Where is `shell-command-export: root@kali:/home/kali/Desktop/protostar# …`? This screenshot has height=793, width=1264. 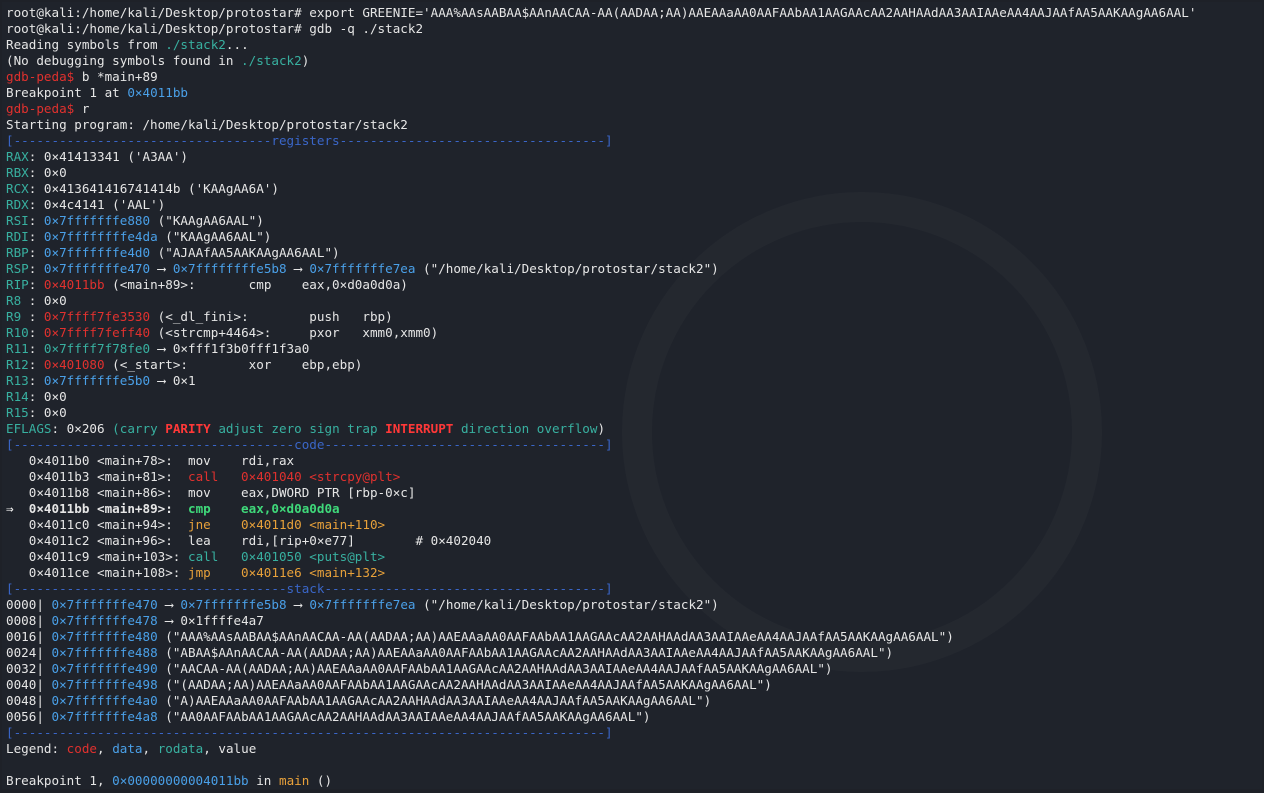 shell-command-export: root@kali:/home/kali/Desktop/protostar# … is located at coordinates (632, 13).